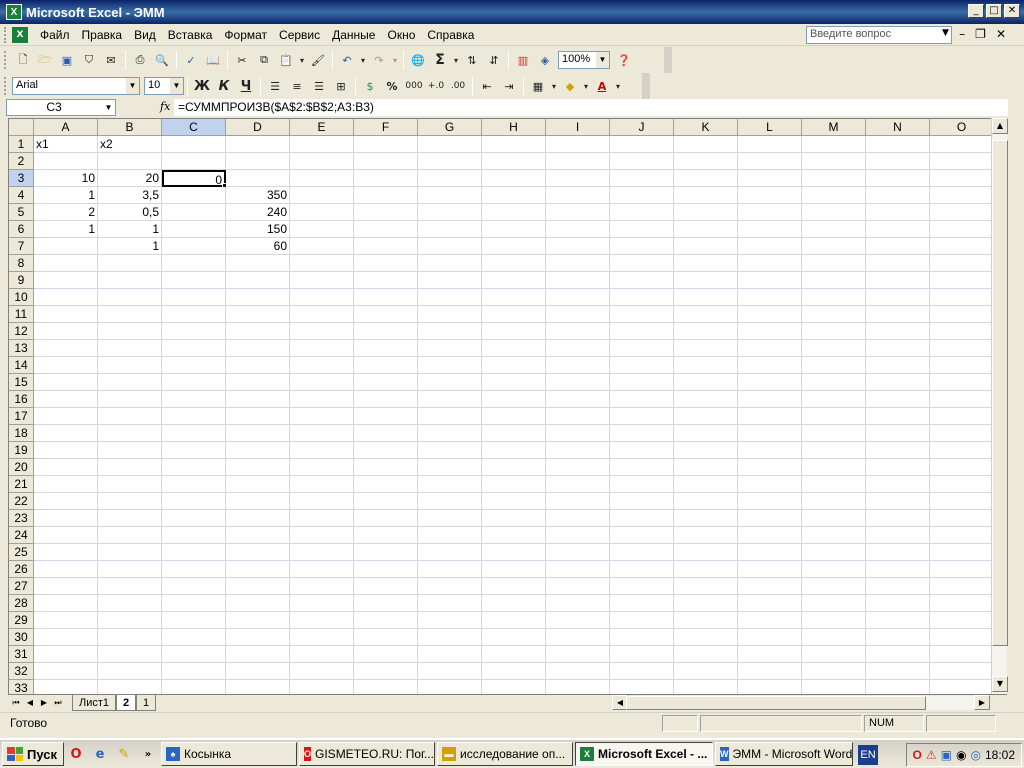 This screenshot has width=1024, height=768. What do you see at coordinates (386, 263) in the screenshot?
I see `cell-f8` at bounding box center [386, 263].